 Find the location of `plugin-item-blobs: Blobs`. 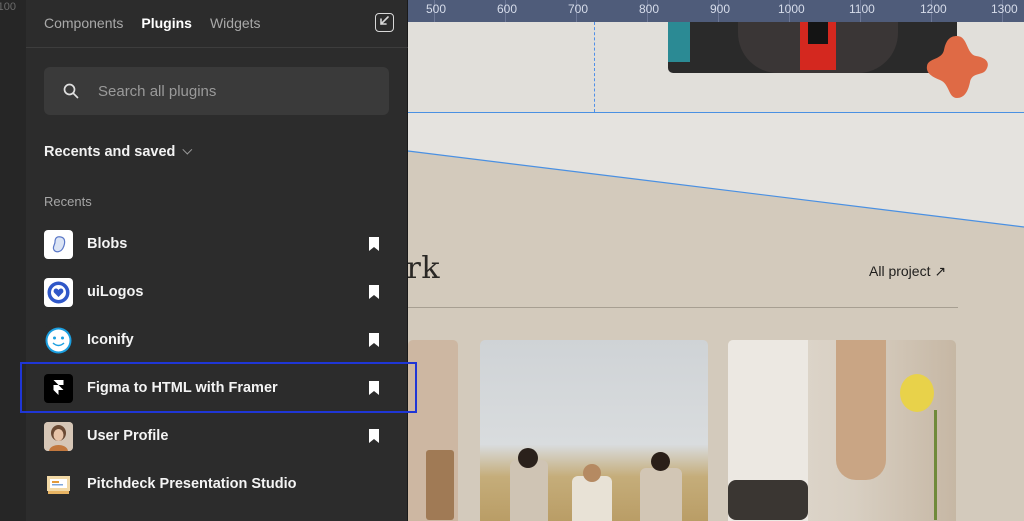

plugin-item-blobs: Blobs is located at coordinates (216, 244).